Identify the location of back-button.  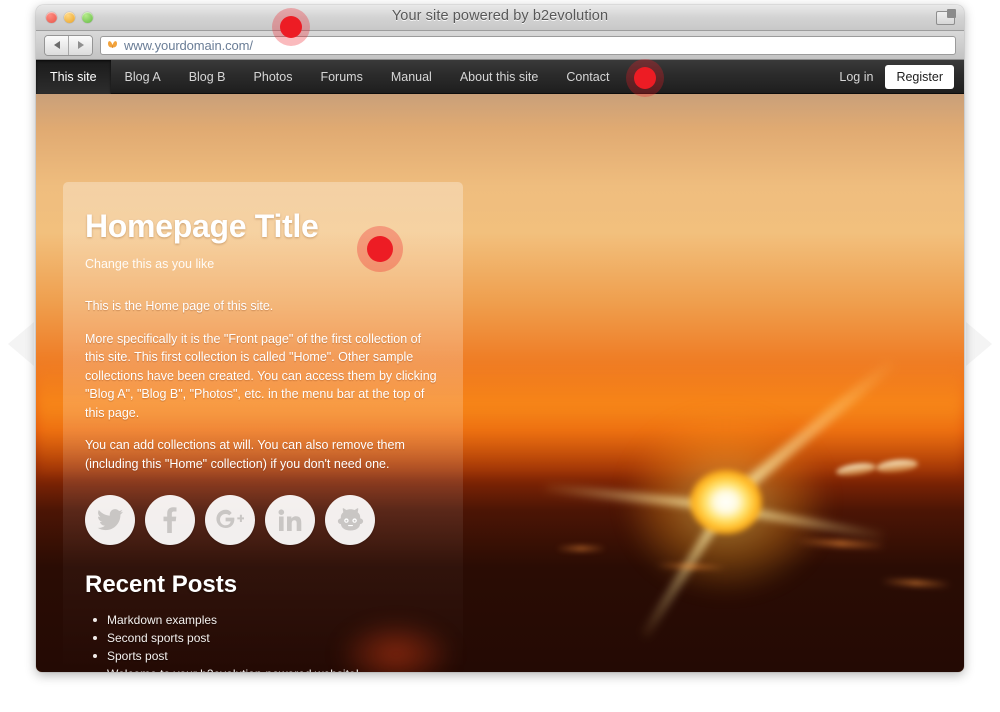
(56, 45).